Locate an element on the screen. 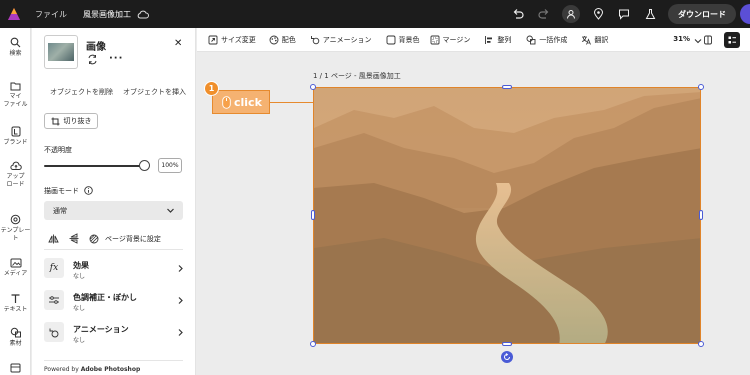 This screenshot has width=750, height=375. color-scheme-button: 配色 is located at coordinates (282, 40).